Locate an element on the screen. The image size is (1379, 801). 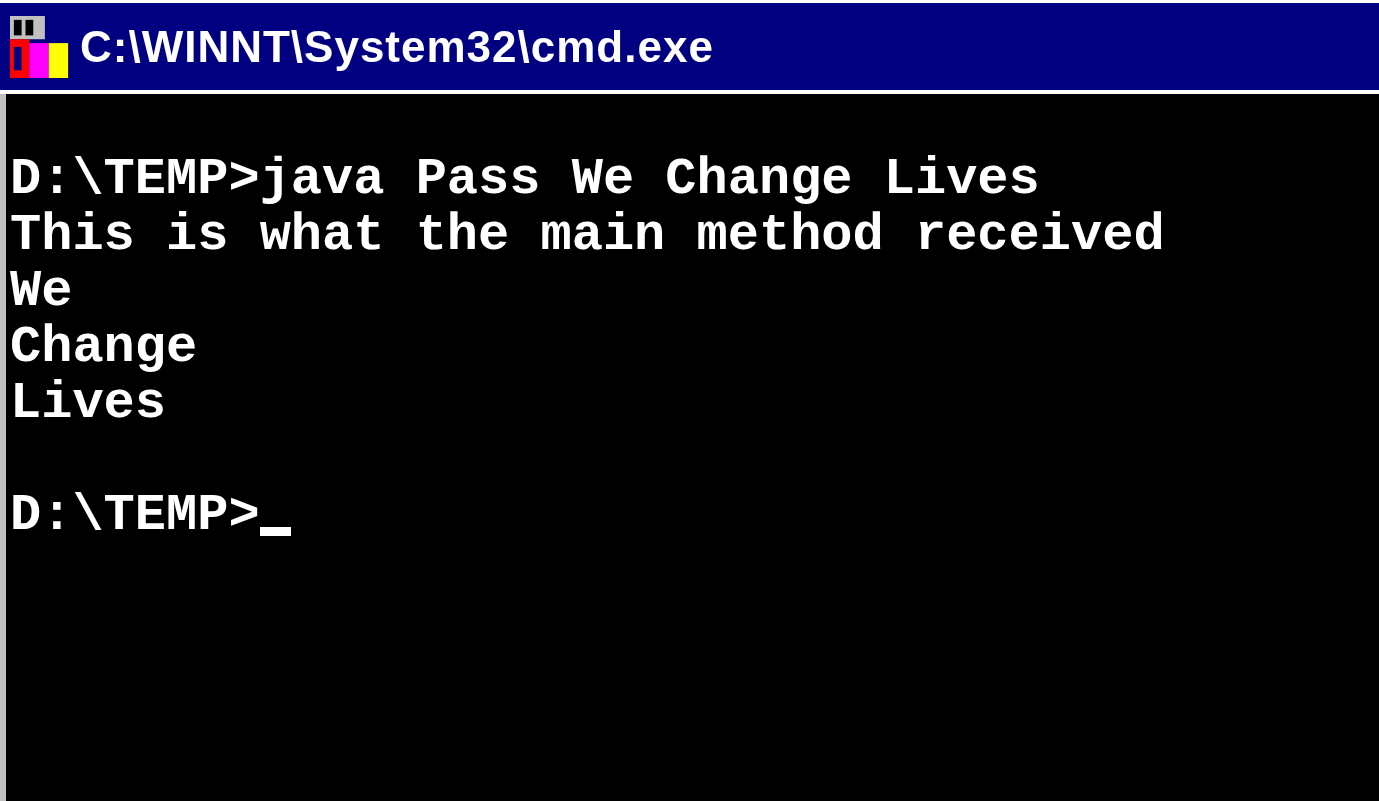
console-line: This is what the main method received is located at coordinates (587, 236).